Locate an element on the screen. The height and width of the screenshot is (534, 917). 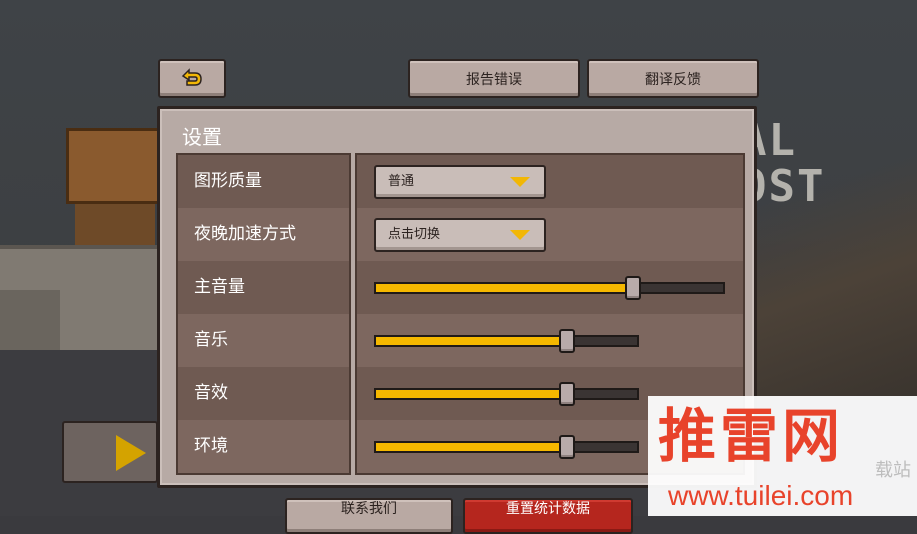
night-speed-mode-label: 夜晚加速方式 is located at coordinates (245, 234).